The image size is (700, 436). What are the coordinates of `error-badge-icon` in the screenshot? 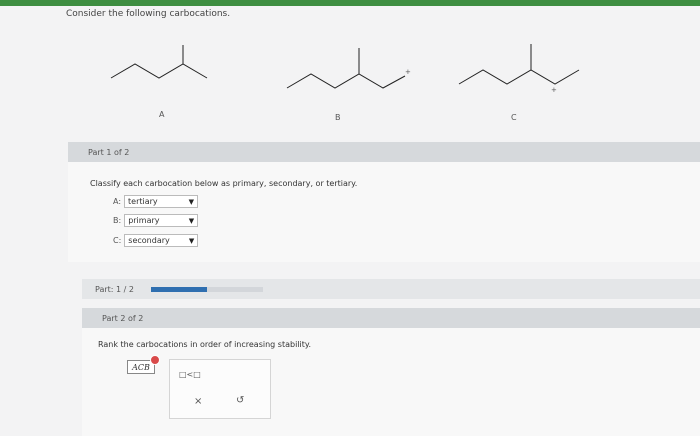 It's located at (155, 360).